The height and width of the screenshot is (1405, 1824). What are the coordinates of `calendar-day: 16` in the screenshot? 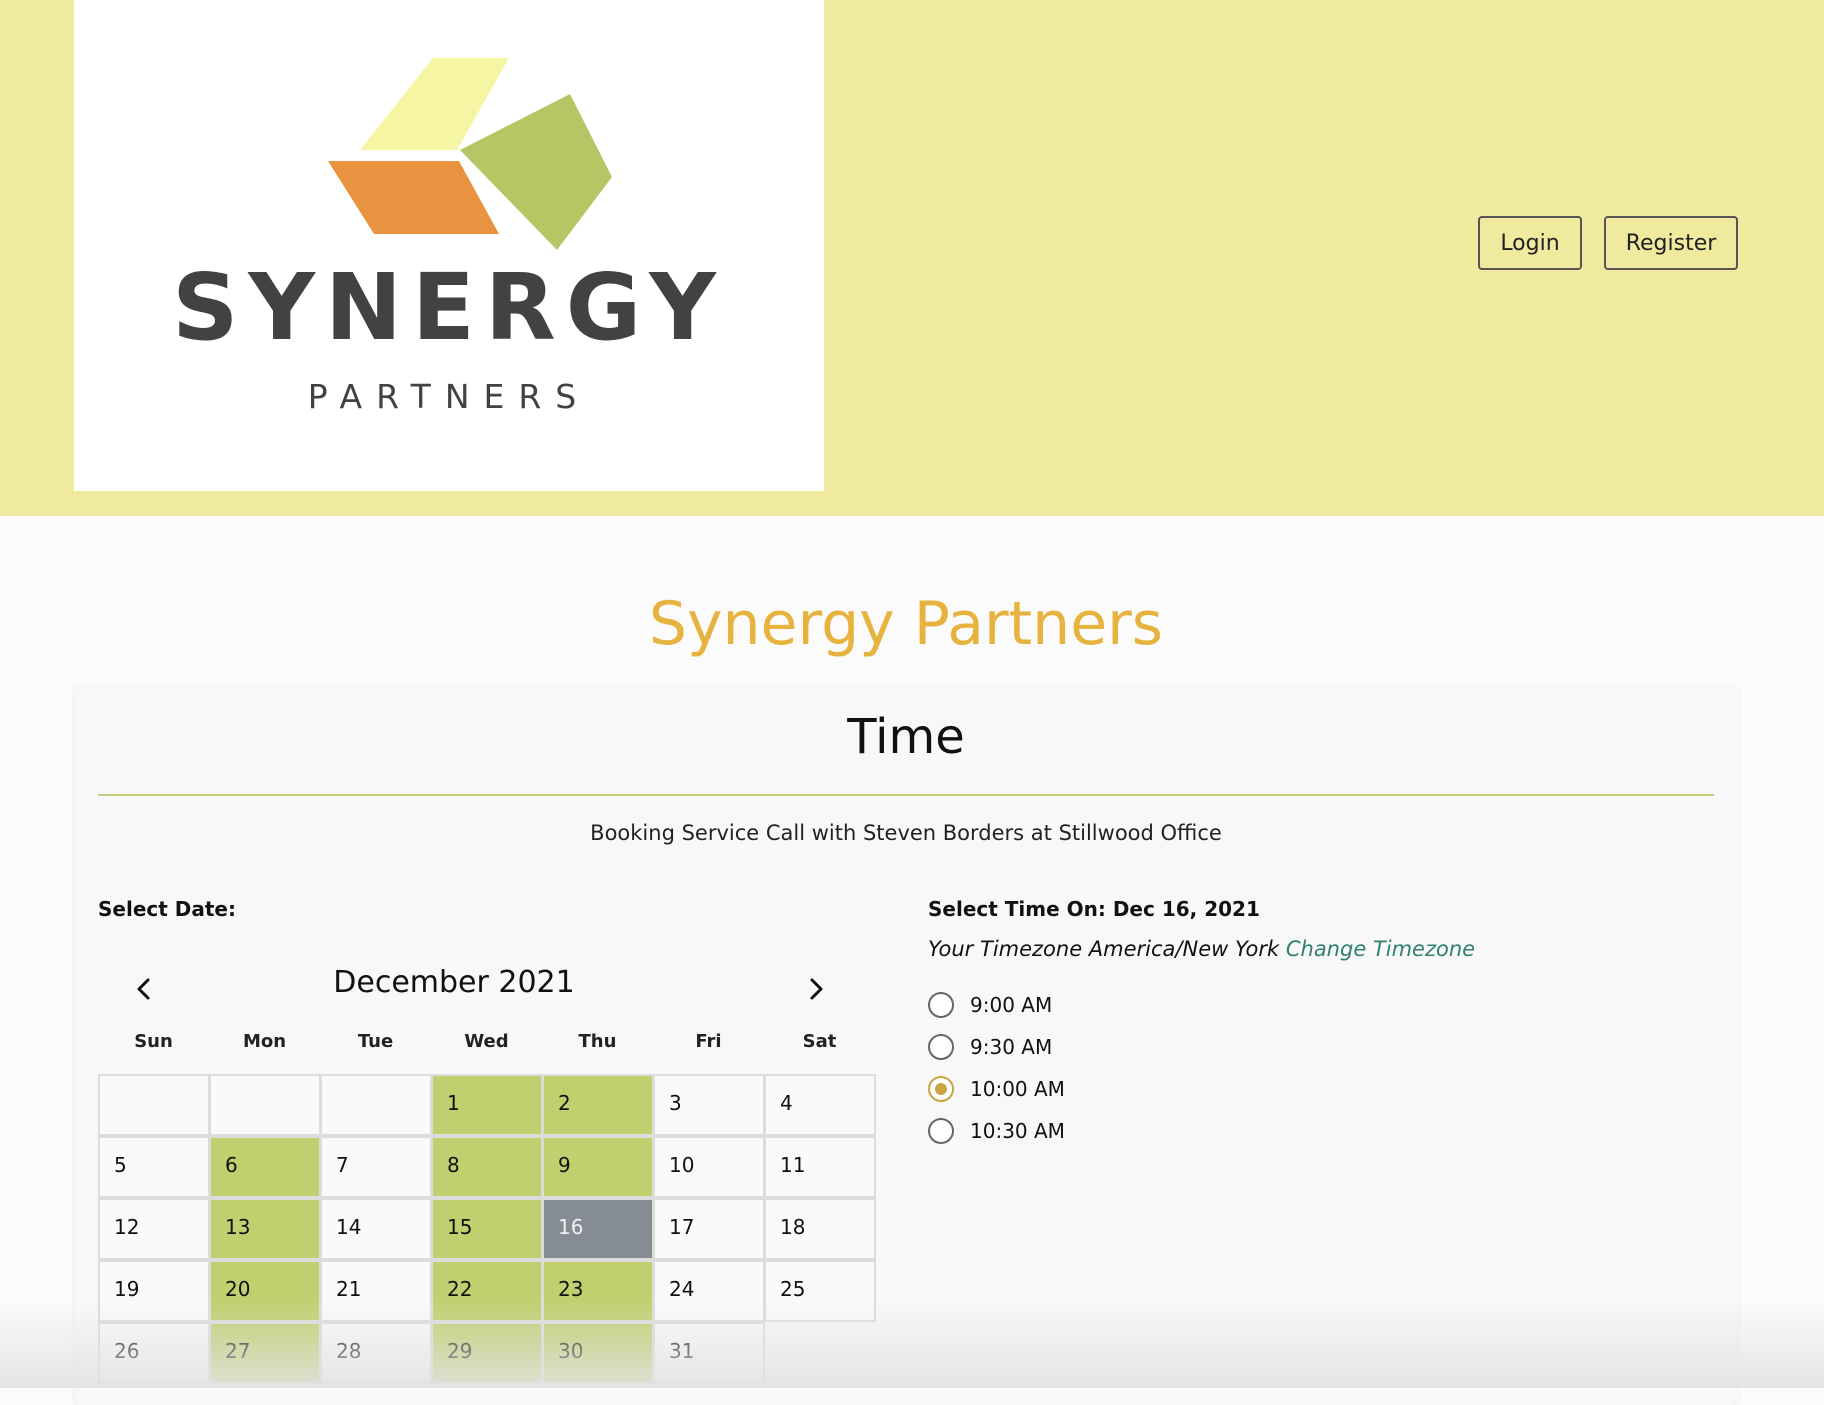 It's located at (598, 1229).